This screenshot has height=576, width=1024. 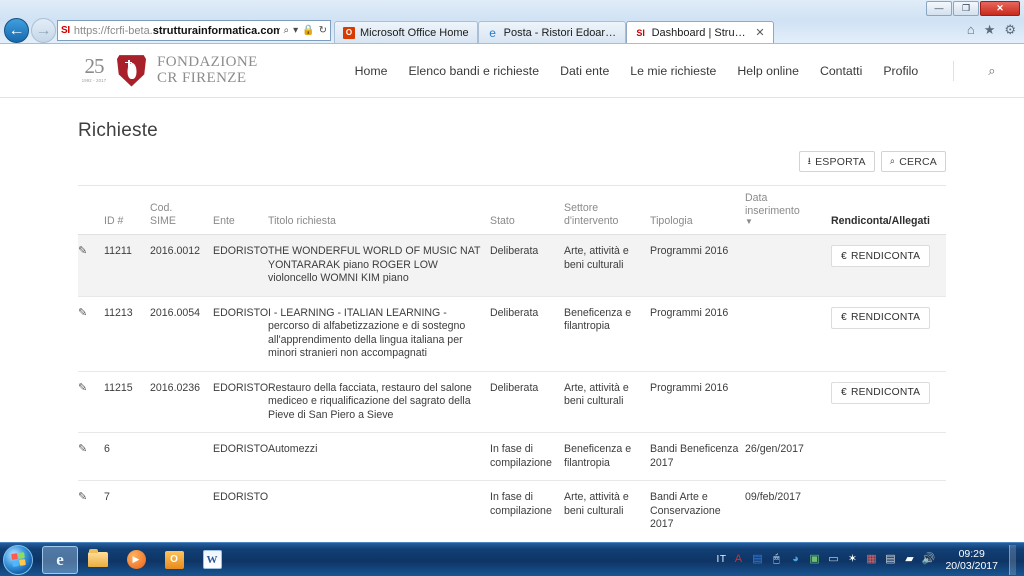 I want to click on col-header-titolo-richiesta: Titolo richiesta, so click(x=379, y=210).